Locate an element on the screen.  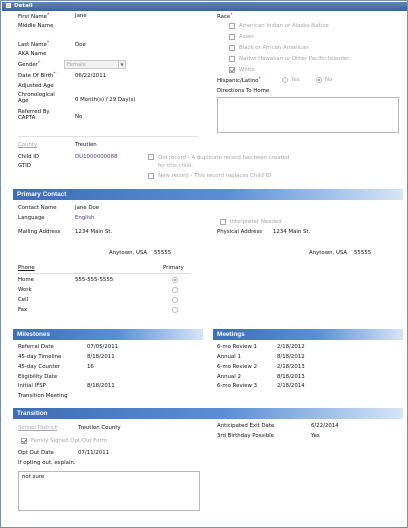
chevron-down-icon: ▼ is located at coordinates (121, 65).